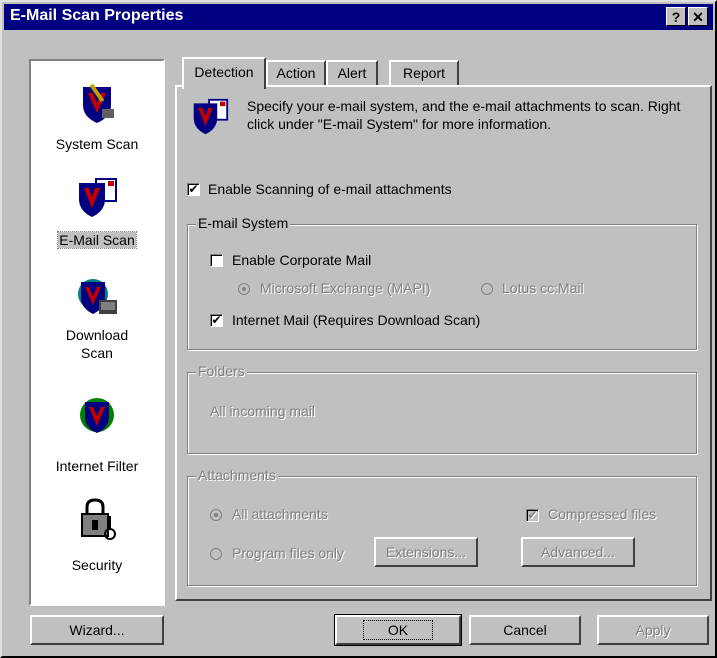 The image size is (717, 658). What do you see at coordinates (193, 189) in the screenshot?
I see `enable-scanning-checkbox: ✔` at bounding box center [193, 189].